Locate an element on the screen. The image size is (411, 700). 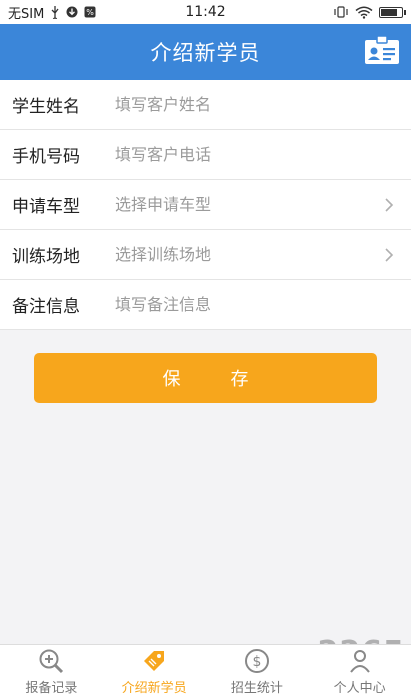
carrier-text: 无SIM is located at coordinates (26, 14).